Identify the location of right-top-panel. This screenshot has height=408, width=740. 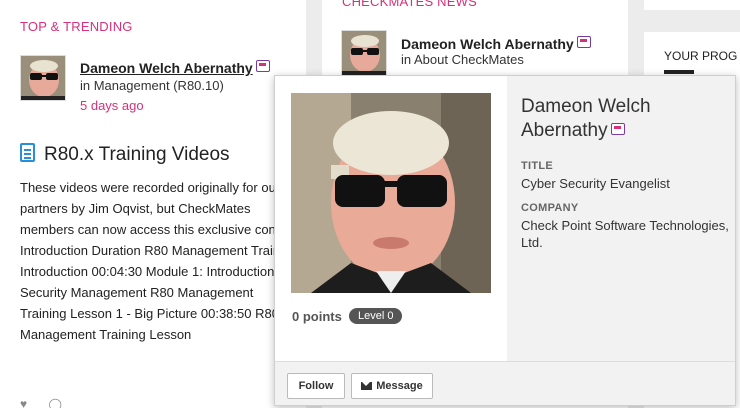
(692, 5).